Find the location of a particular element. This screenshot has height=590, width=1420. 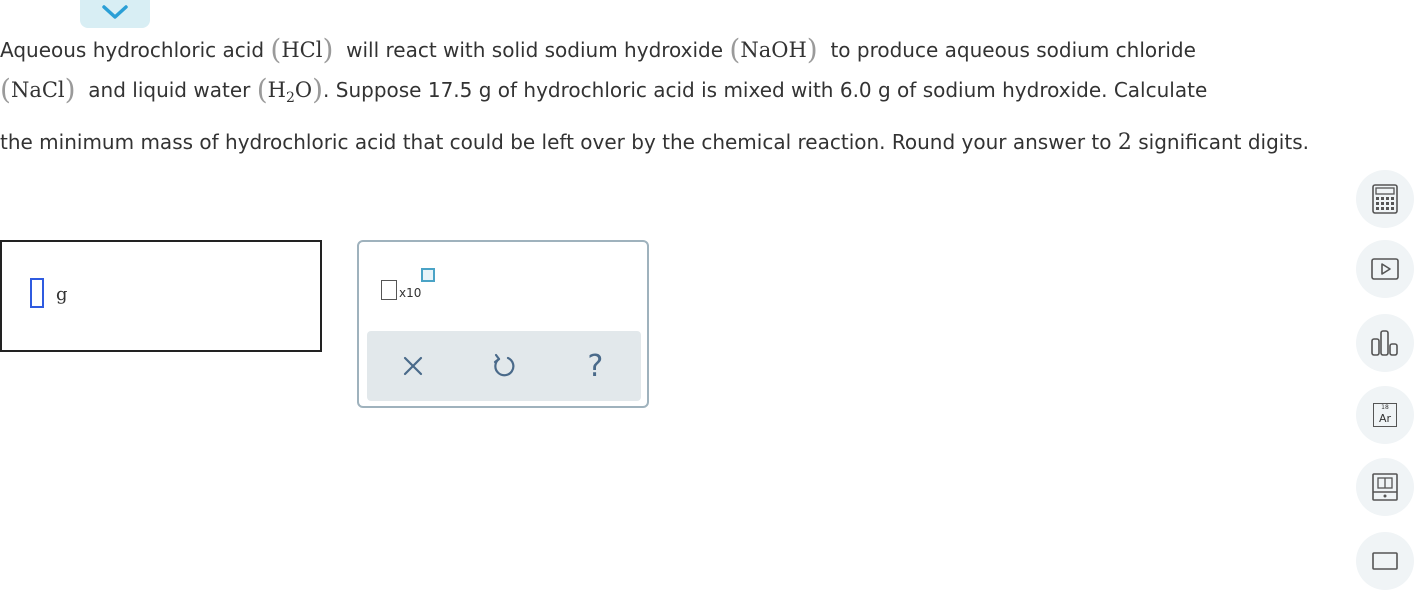

reference-book-icon is located at coordinates (1385, 487).